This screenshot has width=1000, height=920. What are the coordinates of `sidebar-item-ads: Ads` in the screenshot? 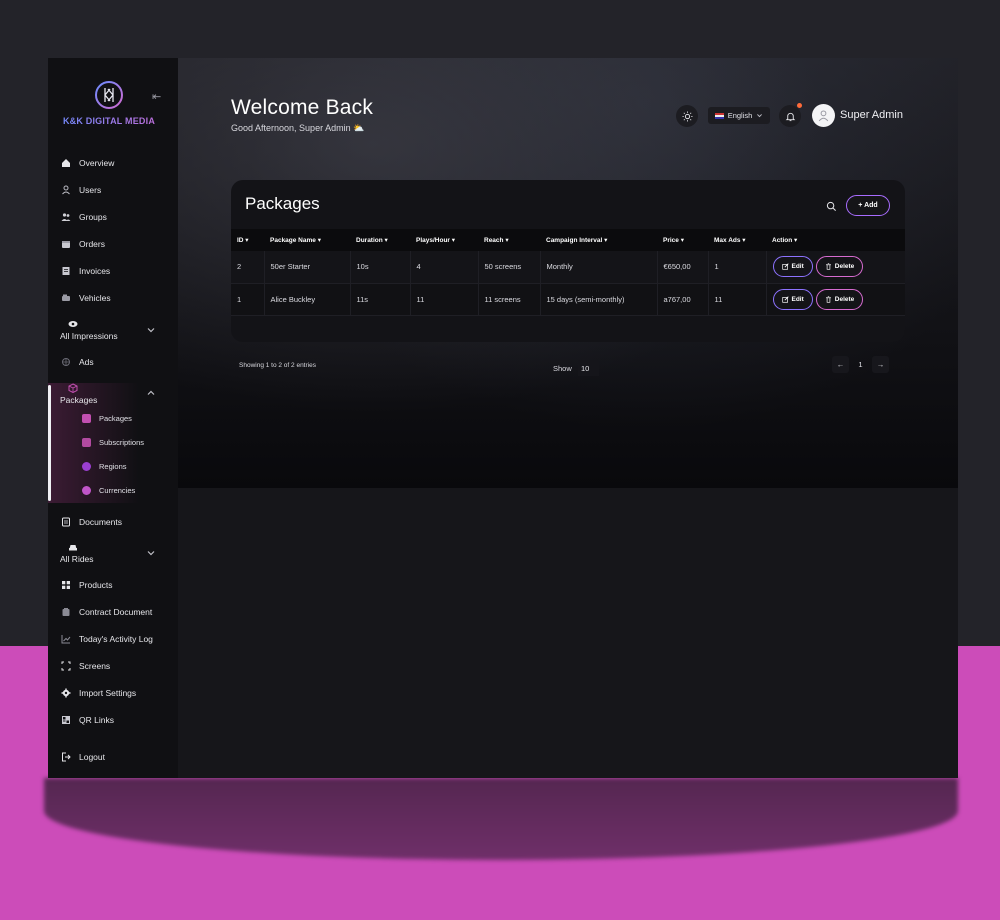 It's located at (77, 362).